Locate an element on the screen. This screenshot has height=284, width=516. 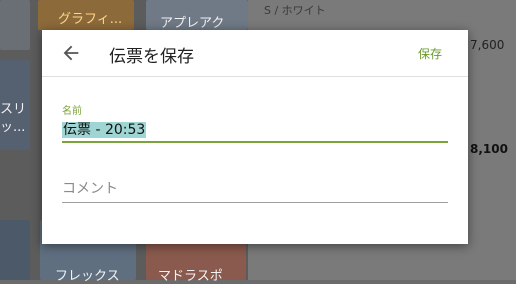
save-button: 保存 is located at coordinates (430, 53).